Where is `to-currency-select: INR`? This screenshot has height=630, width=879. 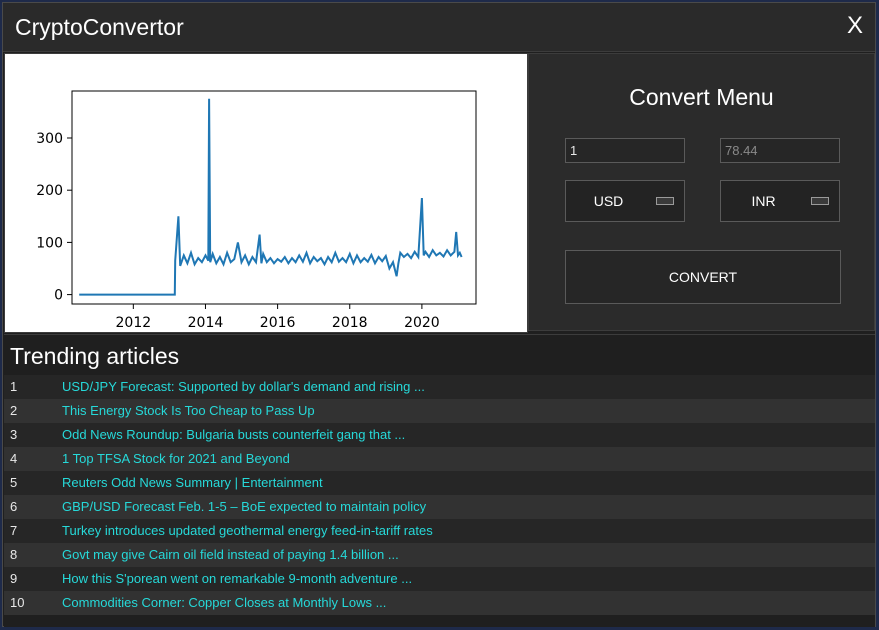 to-currency-select: INR is located at coordinates (780, 201).